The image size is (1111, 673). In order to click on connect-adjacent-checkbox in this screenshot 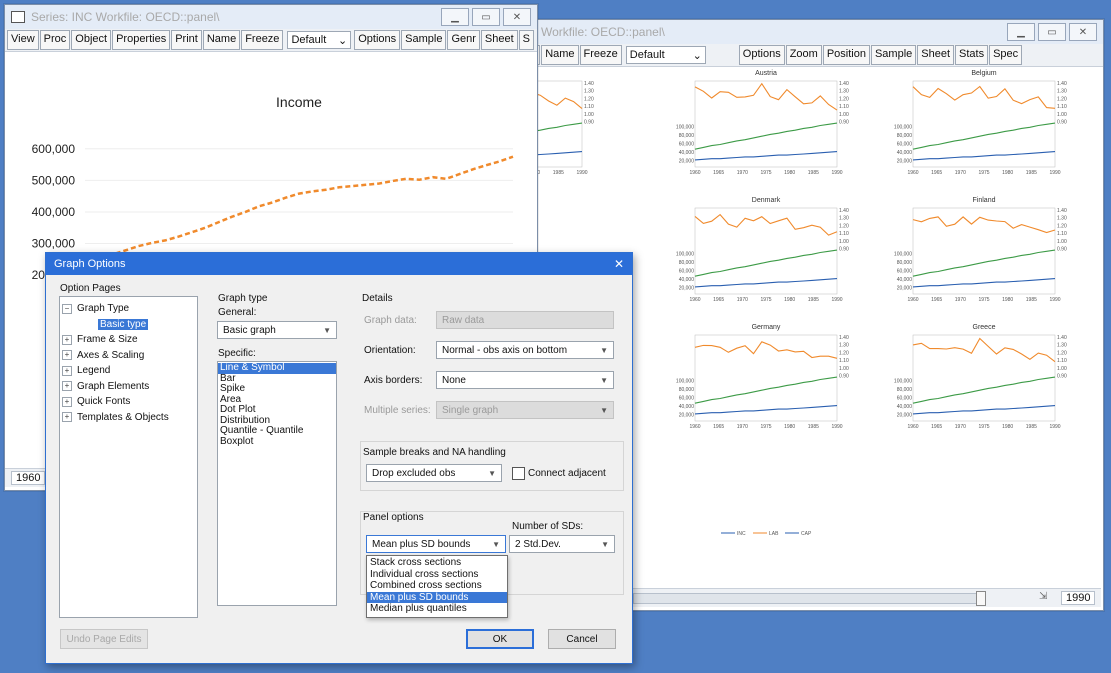, I will do `click(518, 473)`.